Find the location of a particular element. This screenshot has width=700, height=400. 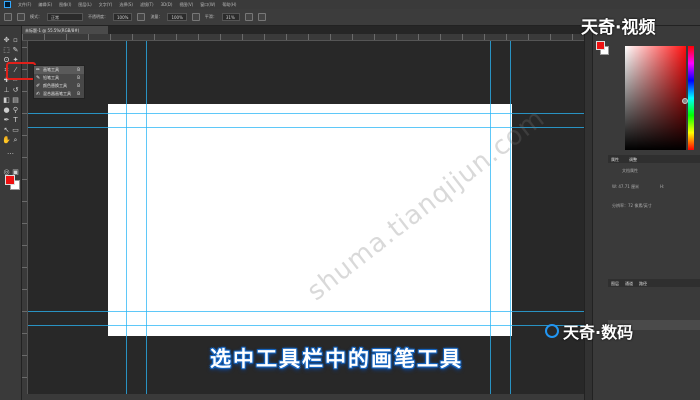

panel-foreground-swatch is located at coordinates (600, 45).